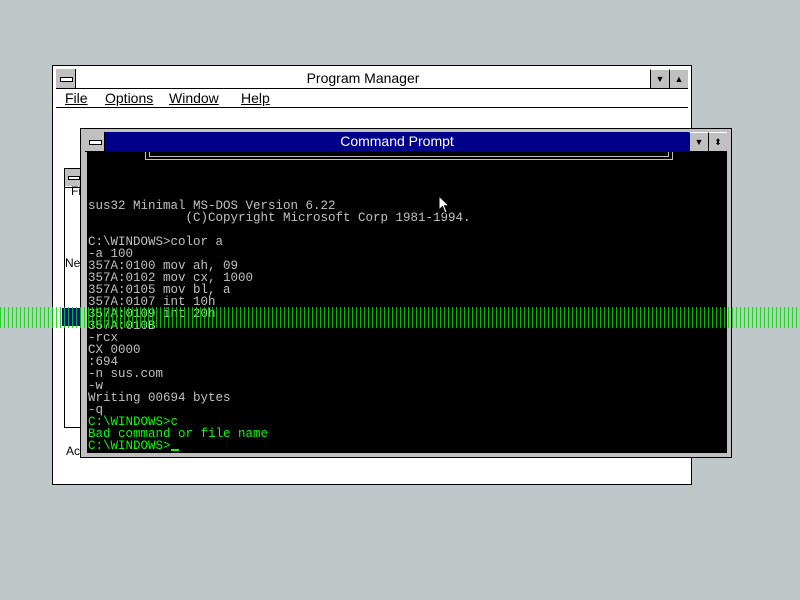  Describe the element at coordinates (409, 156) in the screenshot. I see `console-frame-remnant` at that location.